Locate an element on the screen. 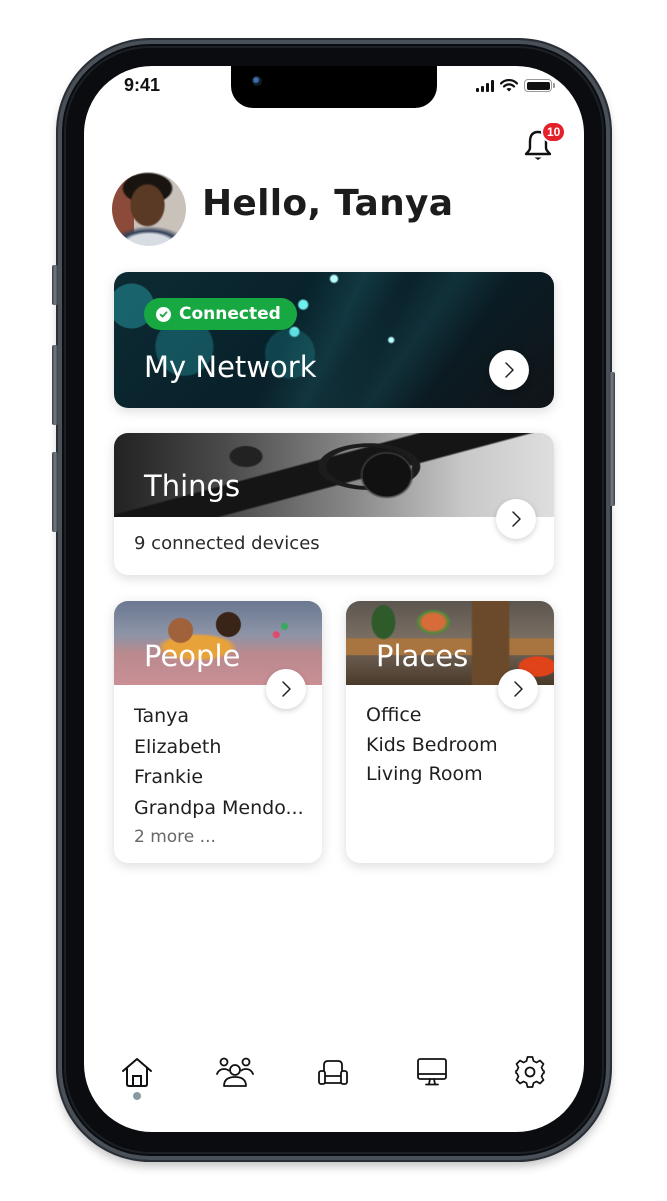 The width and height of the screenshot is (667, 1201). armchair-icon is located at coordinates (333, 1072).